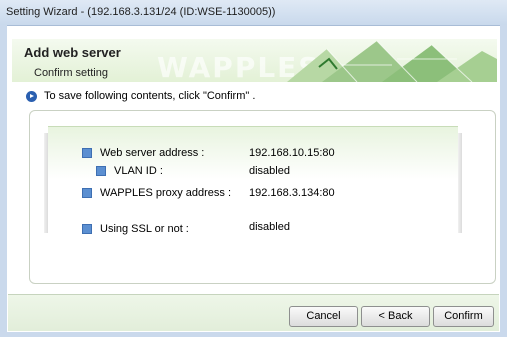  What do you see at coordinates (392, 61) in the screenshot?
I see `building-graphic` at bounding box center [392, 61].